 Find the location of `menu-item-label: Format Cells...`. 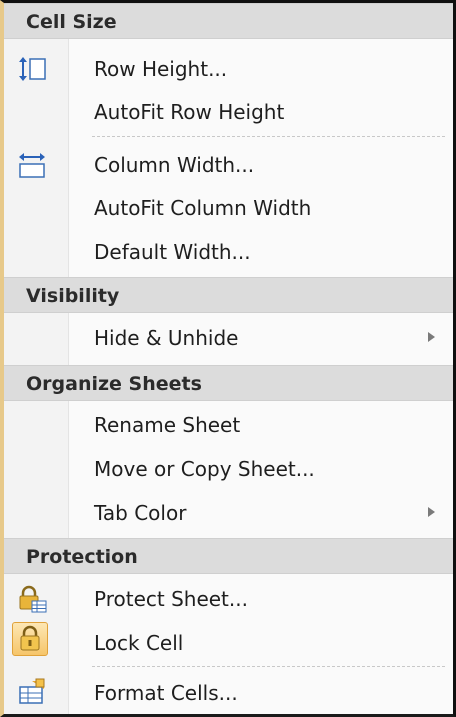

menu-item-label: Format Cells... is located at coordinates (166, 693).